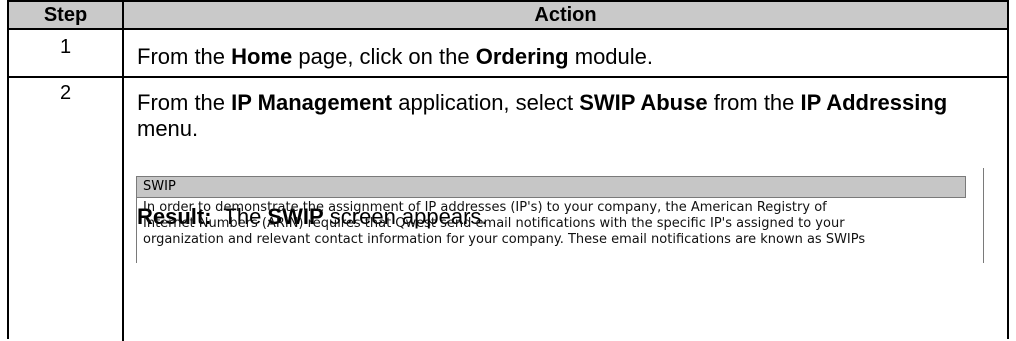 Image resolution: width=1016 pixels, height=341 pixels. Describe the element at coordinates (522, 56) in the screenshot. I see `ui-term-ordering: Ordering` at that location.